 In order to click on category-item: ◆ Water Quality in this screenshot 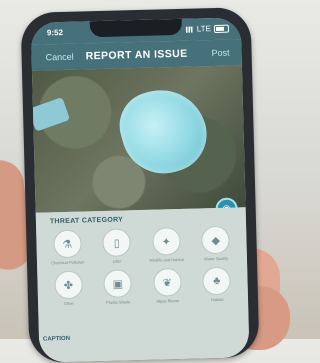, I will do `click(216, 243)`.